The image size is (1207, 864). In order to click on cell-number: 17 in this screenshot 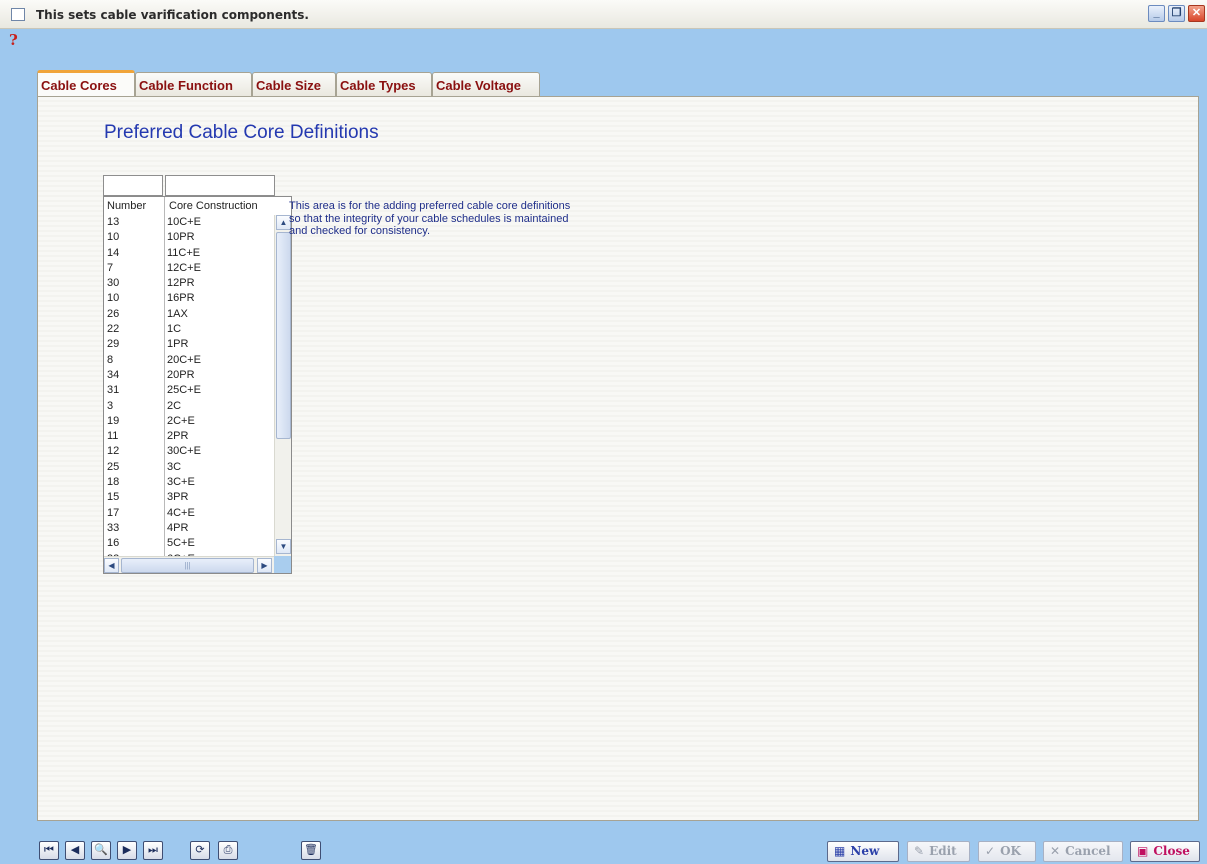, I will do `click(113, 512)`.